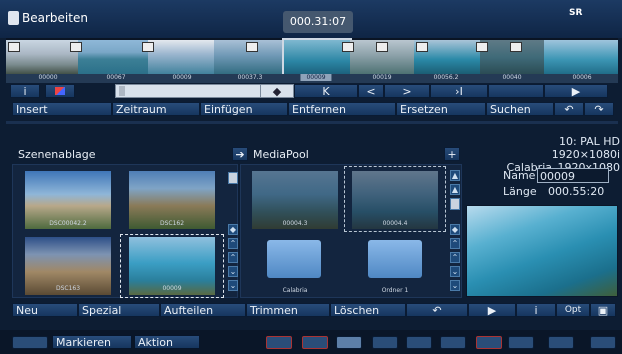 Image resolution: width=622 pixels, height=354 pixels. What do you see at coordinates (30, 342) in the screenshot?
I see `menu-toggle-icon` at bounding box center [30, 342].